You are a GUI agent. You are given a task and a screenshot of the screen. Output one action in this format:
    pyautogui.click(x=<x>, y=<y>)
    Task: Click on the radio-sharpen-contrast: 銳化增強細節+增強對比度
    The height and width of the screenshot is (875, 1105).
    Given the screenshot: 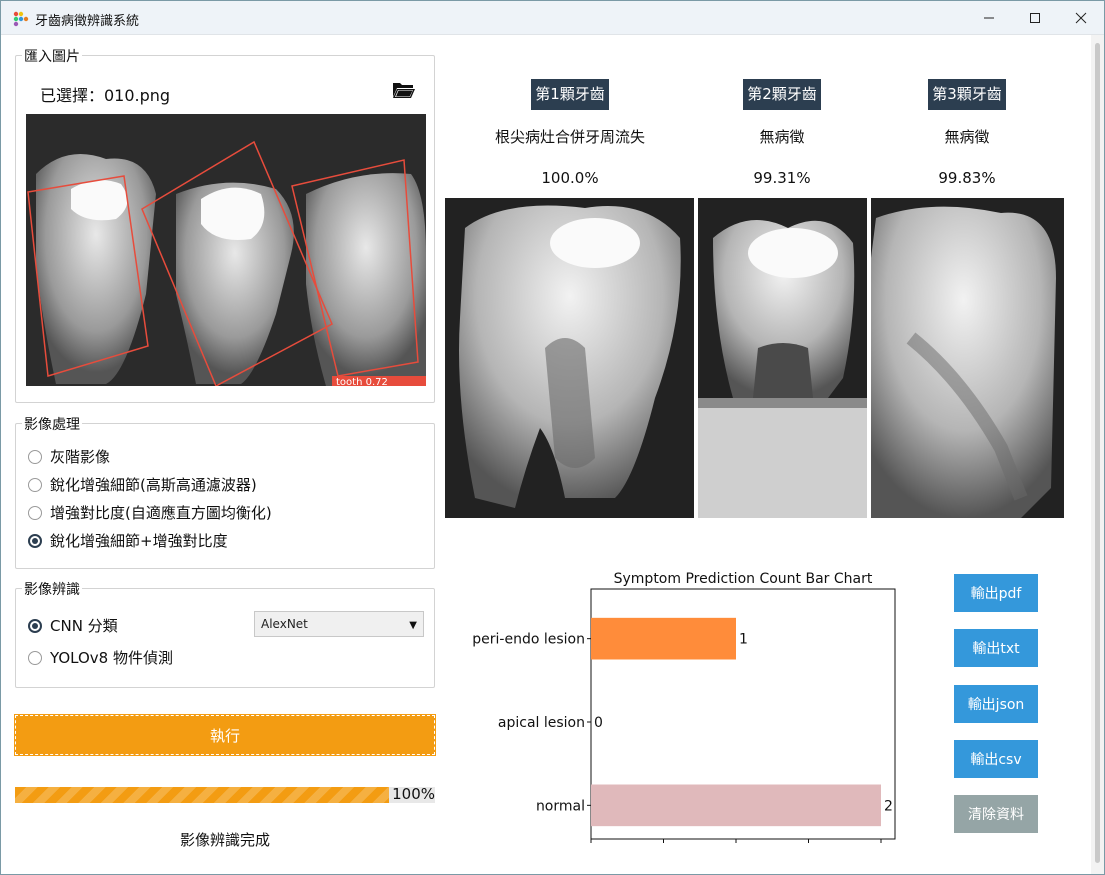 What is the action you would take?
    pyautogui.click(x=128, y=540)
    